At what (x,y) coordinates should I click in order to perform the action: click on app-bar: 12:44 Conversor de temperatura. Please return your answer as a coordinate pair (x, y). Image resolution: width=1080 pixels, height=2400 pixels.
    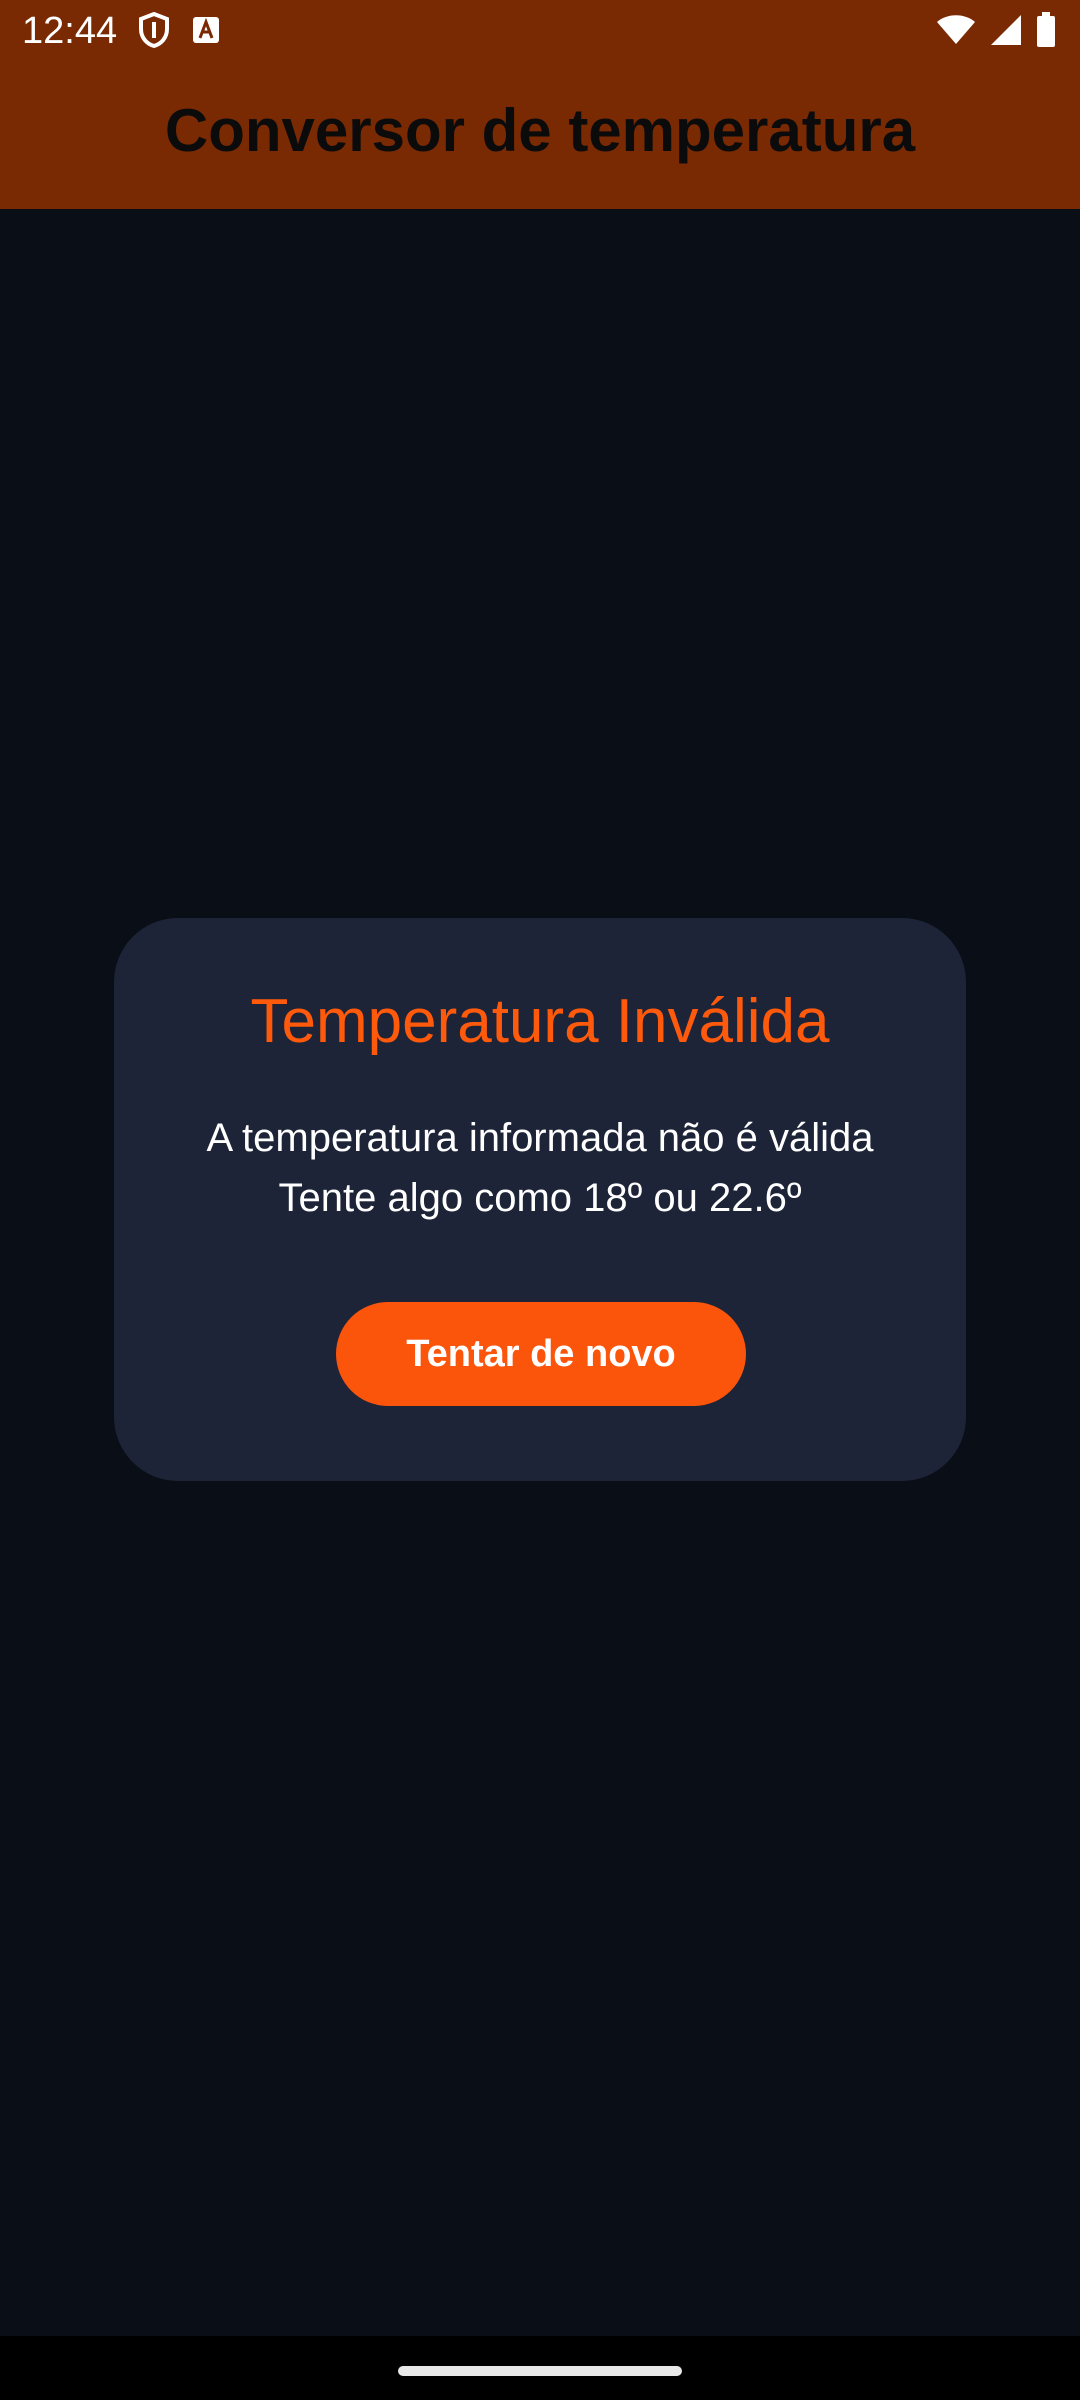
    Looking at the image, I should click on (540, 104).